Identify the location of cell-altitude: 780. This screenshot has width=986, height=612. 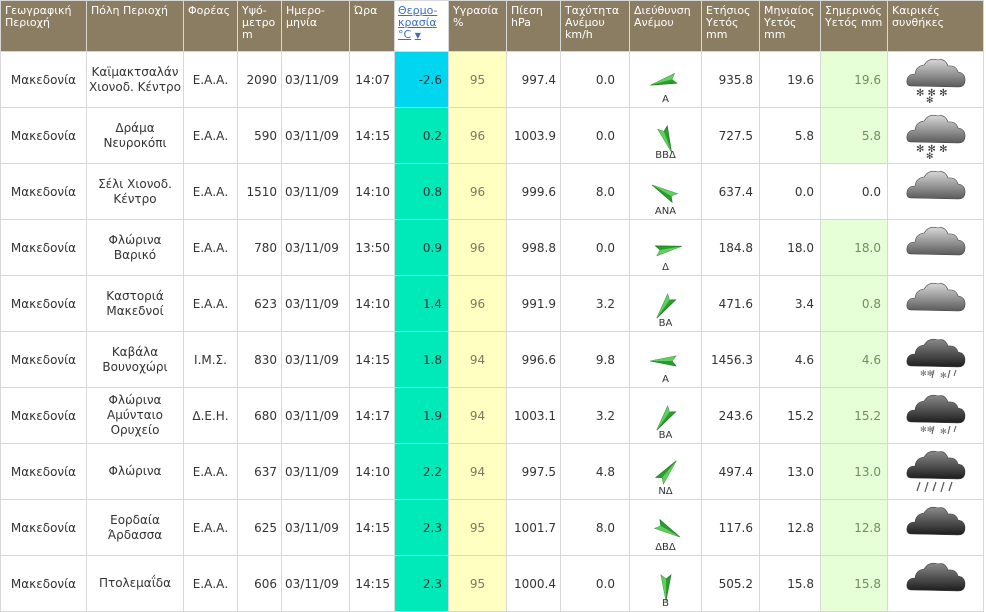
(259, 247).